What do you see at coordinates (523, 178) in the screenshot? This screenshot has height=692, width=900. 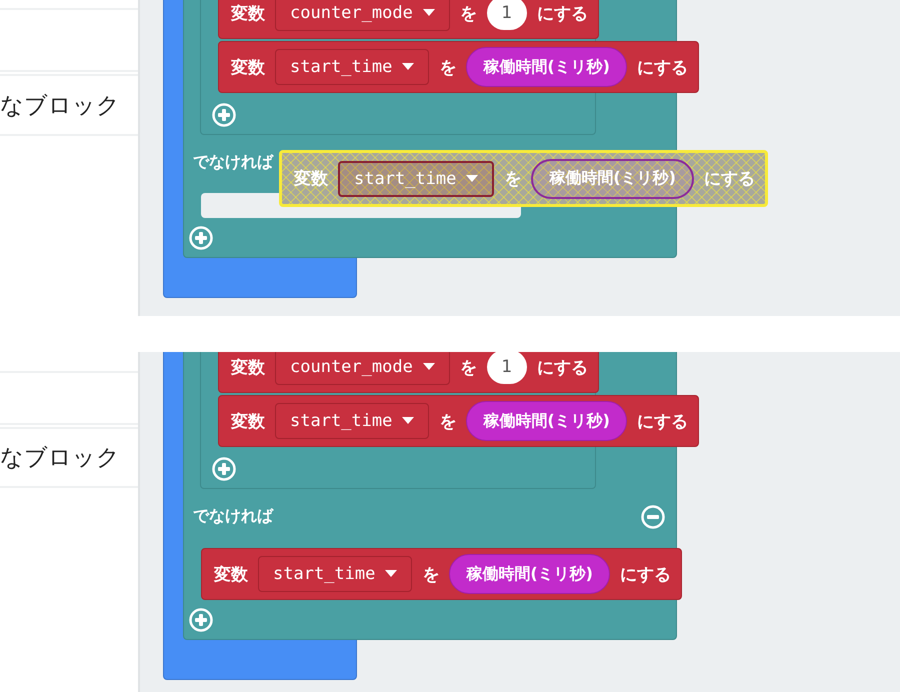 I see `dragged-block: 変数 start_time を 稼働時間(ミリ秒) にする` at bounding box center [523, 178].